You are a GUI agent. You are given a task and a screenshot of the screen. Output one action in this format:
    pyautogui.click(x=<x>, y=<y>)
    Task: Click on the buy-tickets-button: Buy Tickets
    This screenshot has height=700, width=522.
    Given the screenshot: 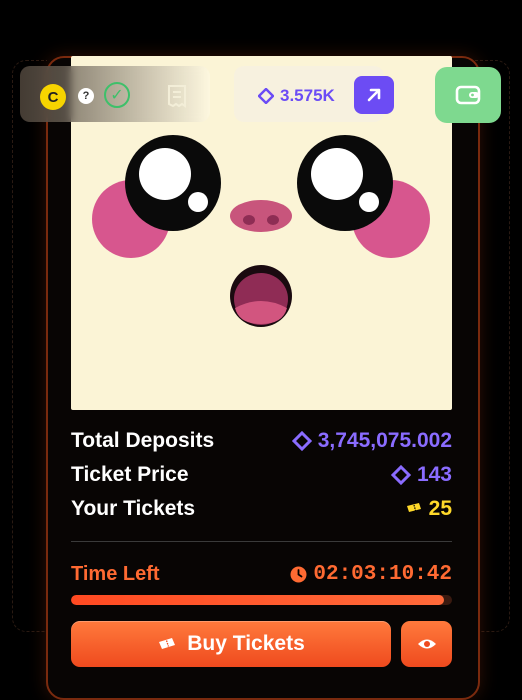 What is the action you would take?
    pyautogui.click(x=231, y=644)
    